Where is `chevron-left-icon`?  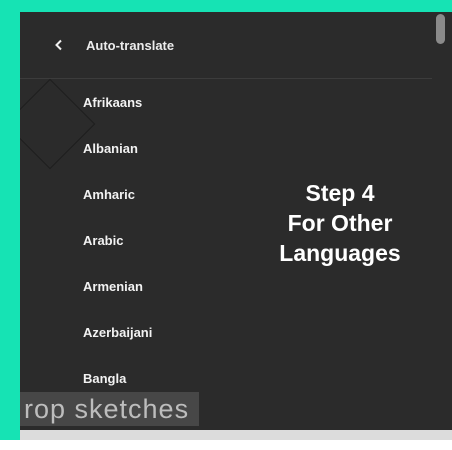
chevron-left-icon is located at coordinates (58, 45).